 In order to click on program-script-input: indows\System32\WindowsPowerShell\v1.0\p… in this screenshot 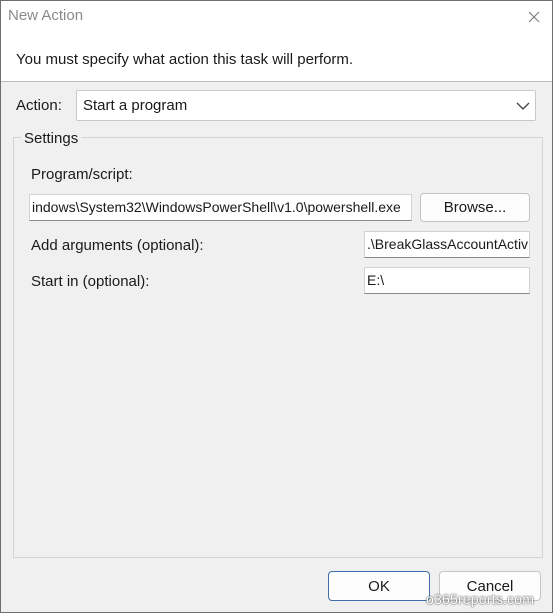, I will do `click(220, 207)`.